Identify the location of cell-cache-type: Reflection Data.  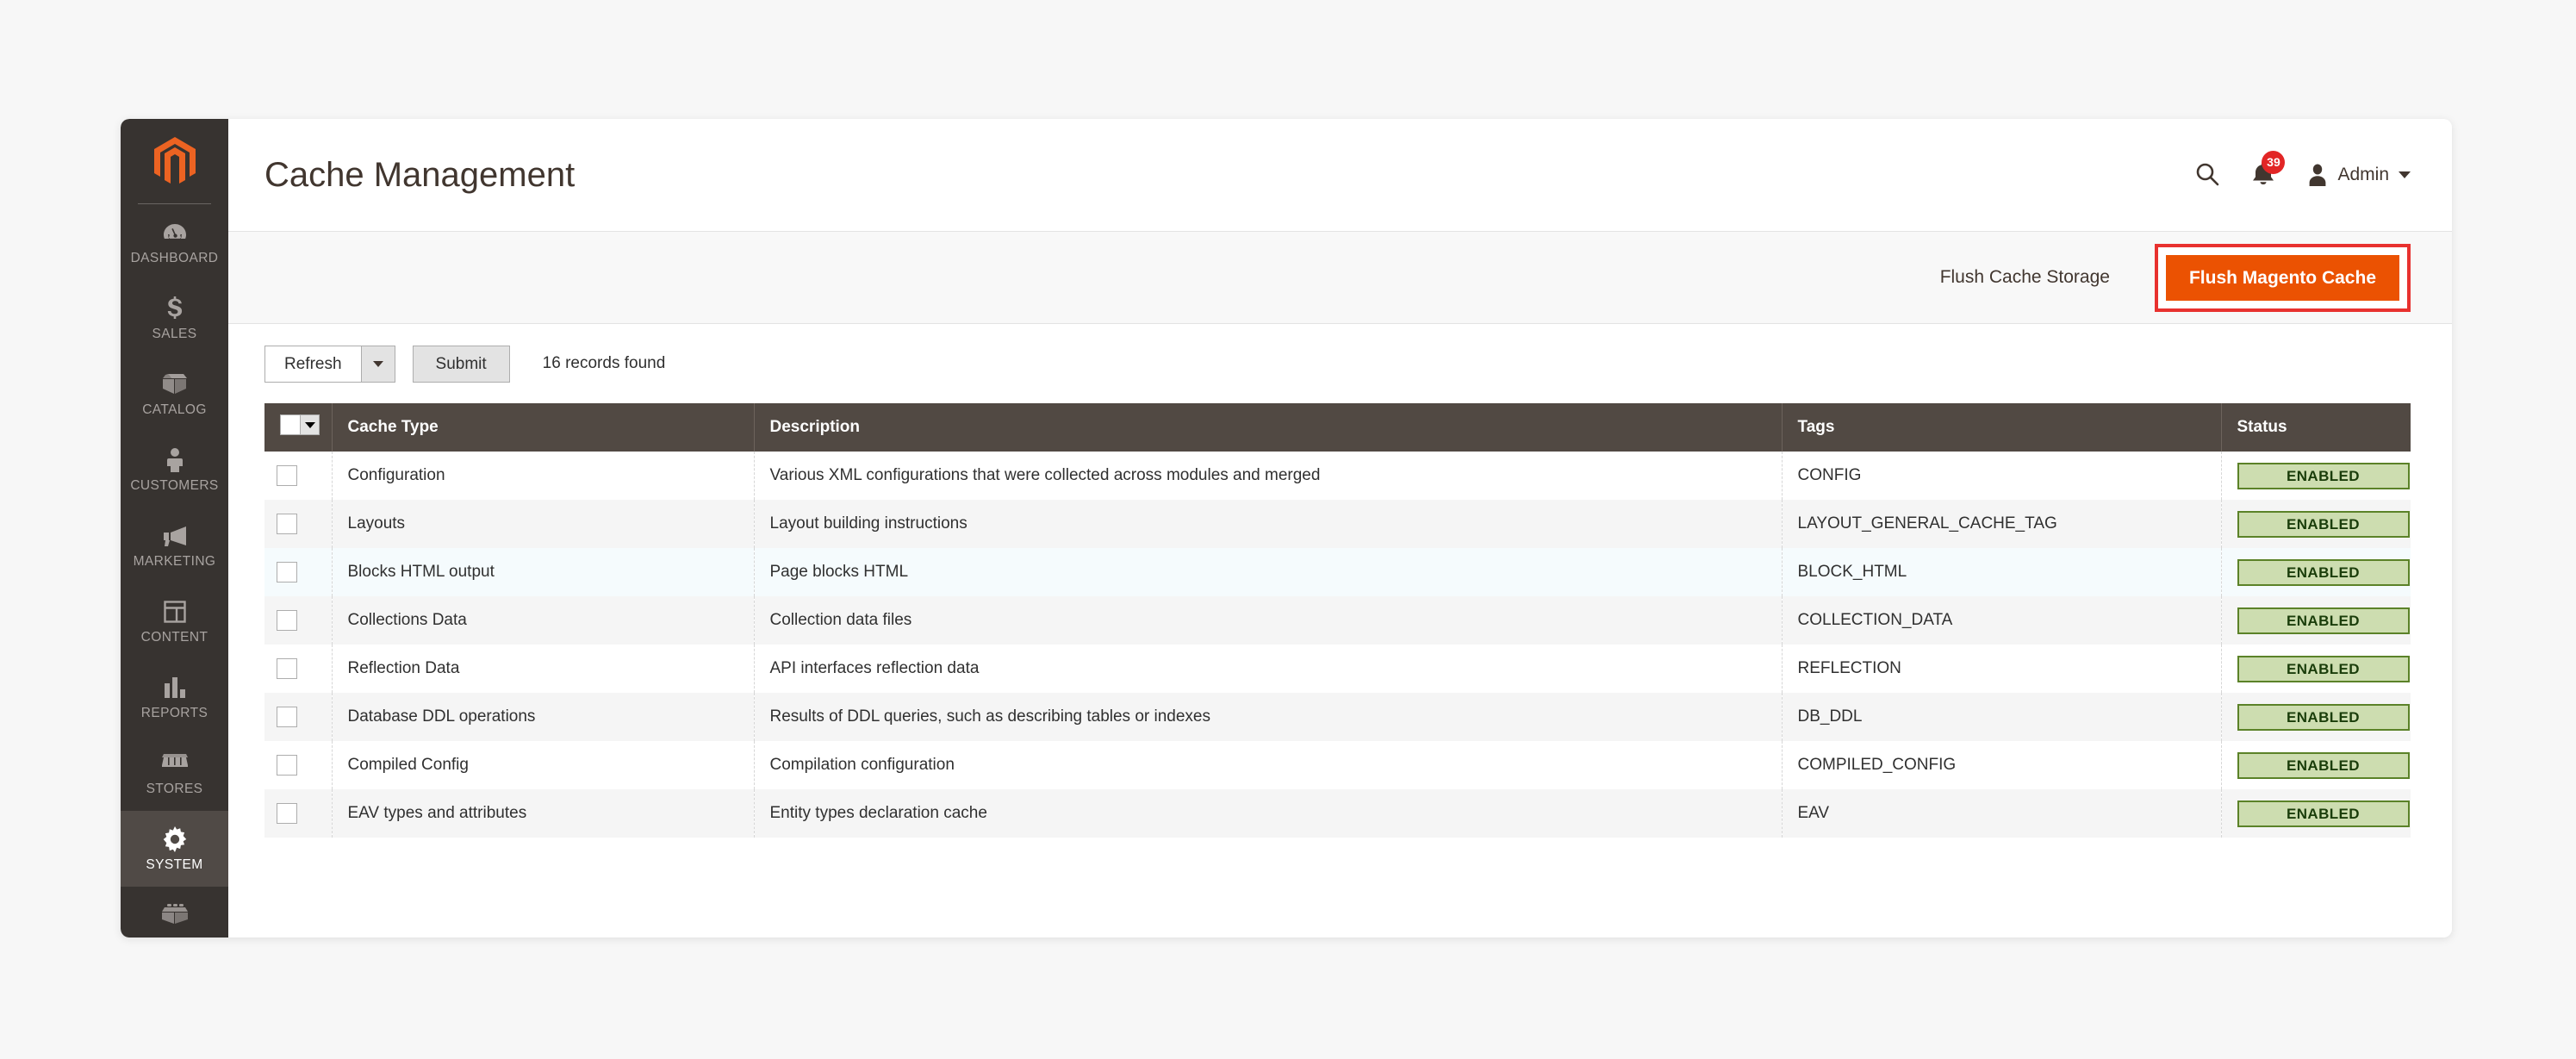
(544, 669).